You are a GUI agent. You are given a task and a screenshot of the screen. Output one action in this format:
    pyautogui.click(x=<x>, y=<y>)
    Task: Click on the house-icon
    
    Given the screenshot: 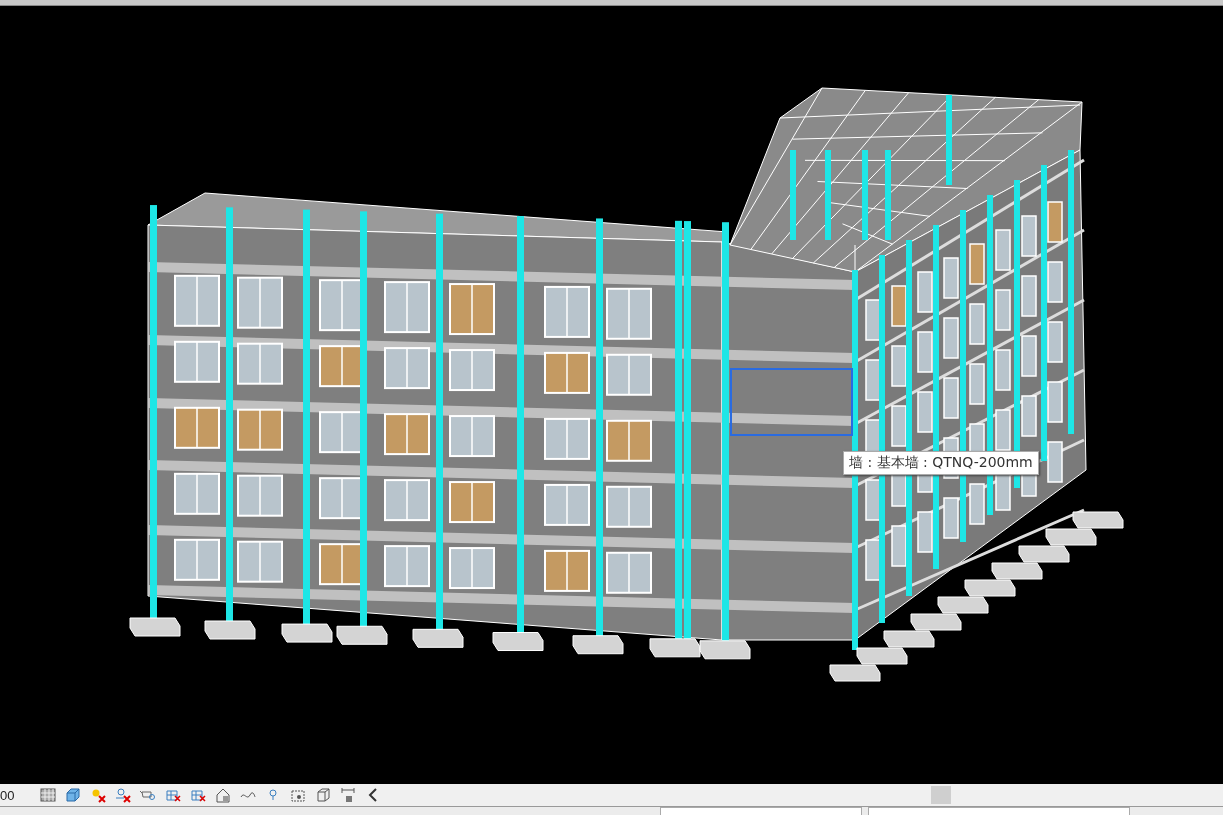 What is the action you would take?
    pyautogui.click(x=223, y=795)
    